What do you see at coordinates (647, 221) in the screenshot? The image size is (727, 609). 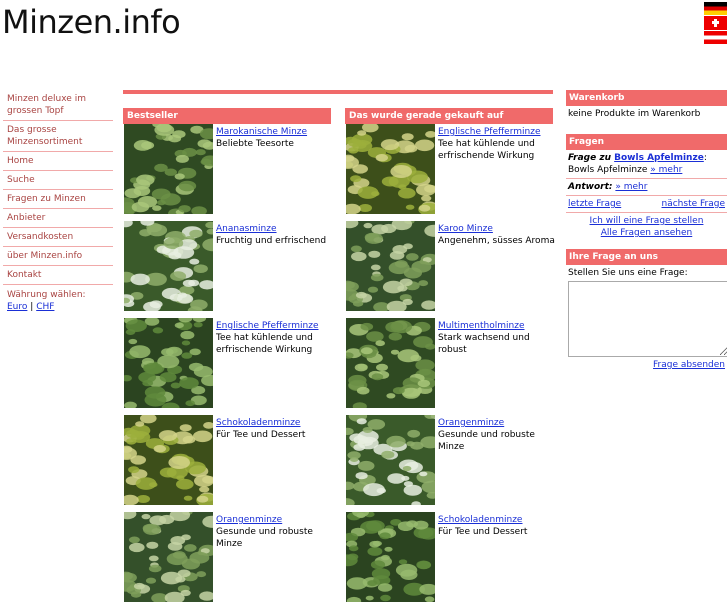 I see `ask-question-link: Ich will eine Frage stellen` at bounding box center [647, 221].